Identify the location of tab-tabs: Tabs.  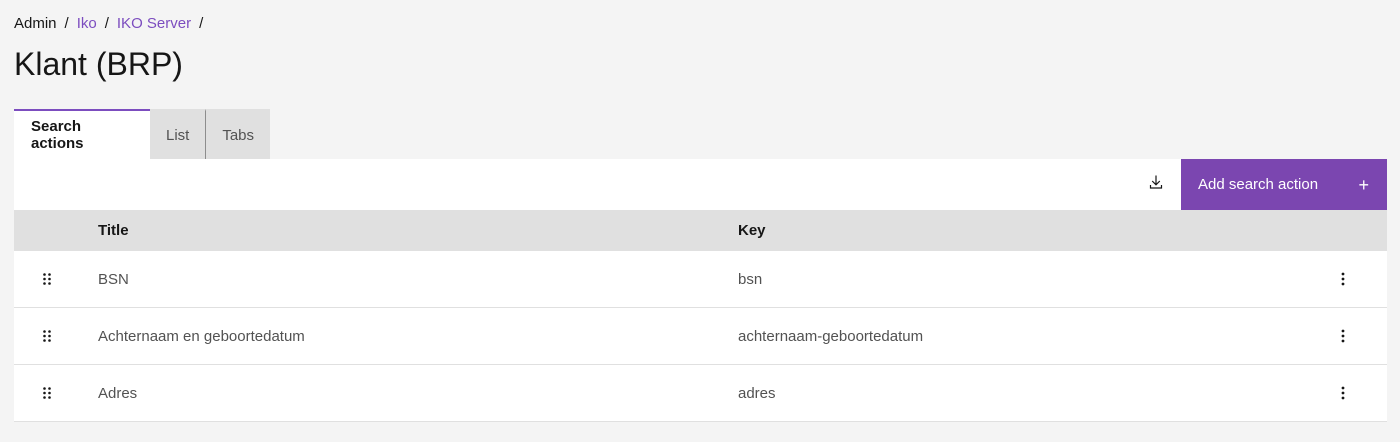
(238, 134).